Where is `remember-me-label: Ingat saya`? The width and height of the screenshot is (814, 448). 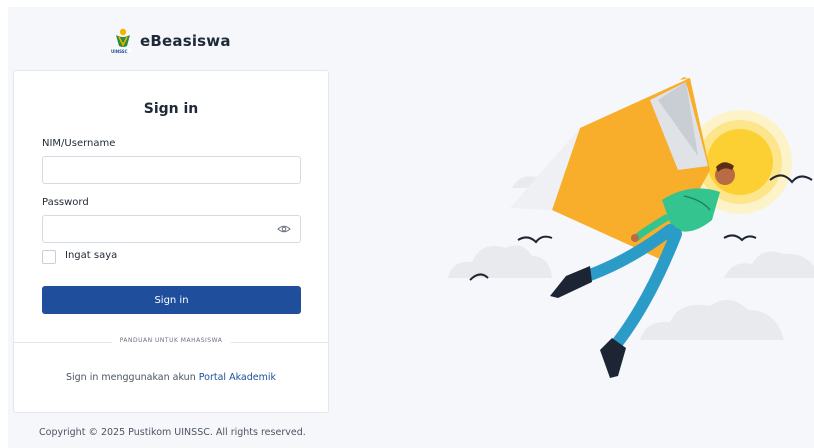
remember-me-label: Ingat saya is located at coordinates (91, 255).